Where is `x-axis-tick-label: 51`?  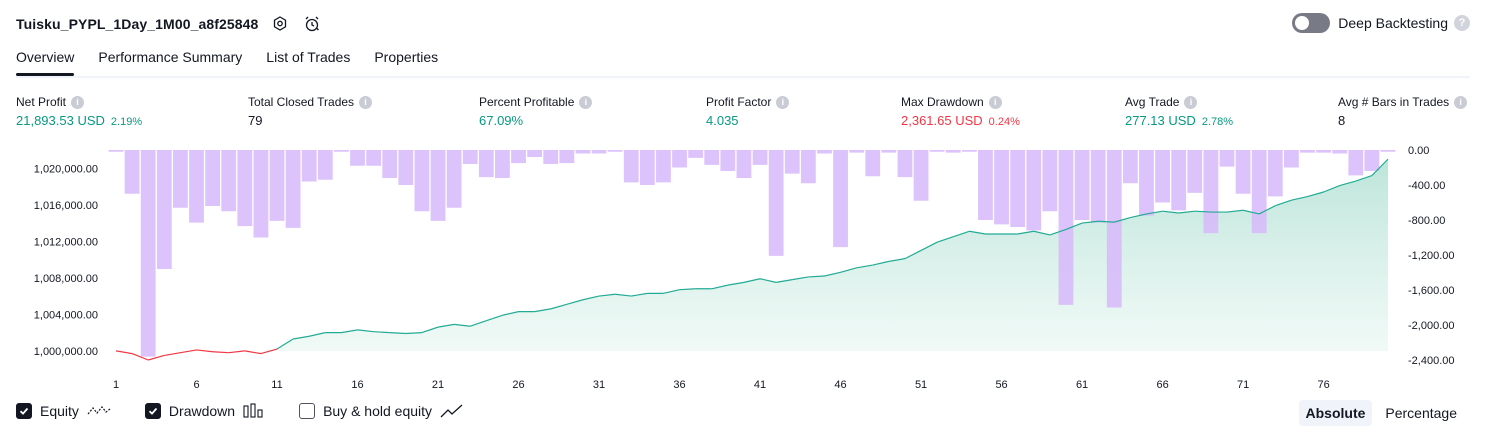
x-axis-tick-label: 51 is located at coordinates (921, 384).